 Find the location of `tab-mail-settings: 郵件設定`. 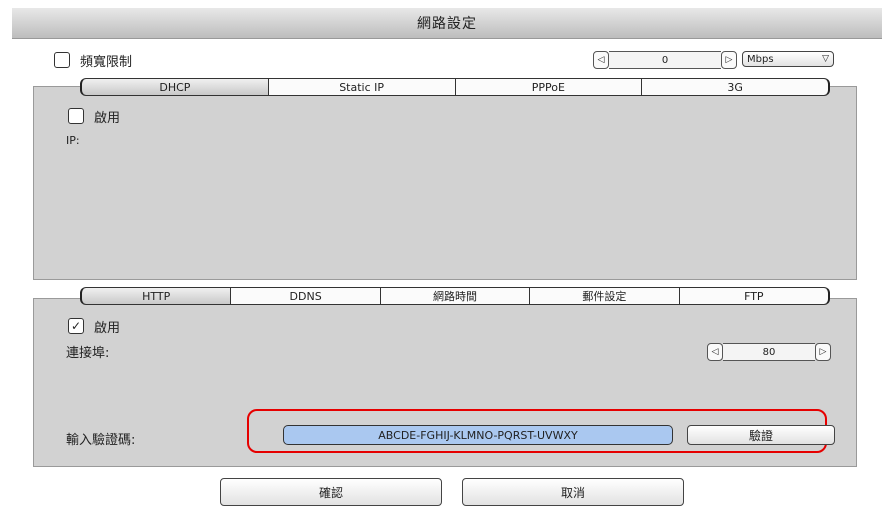

tab-mail-settings: 郵件設定 is located at coordinates (605, 296).